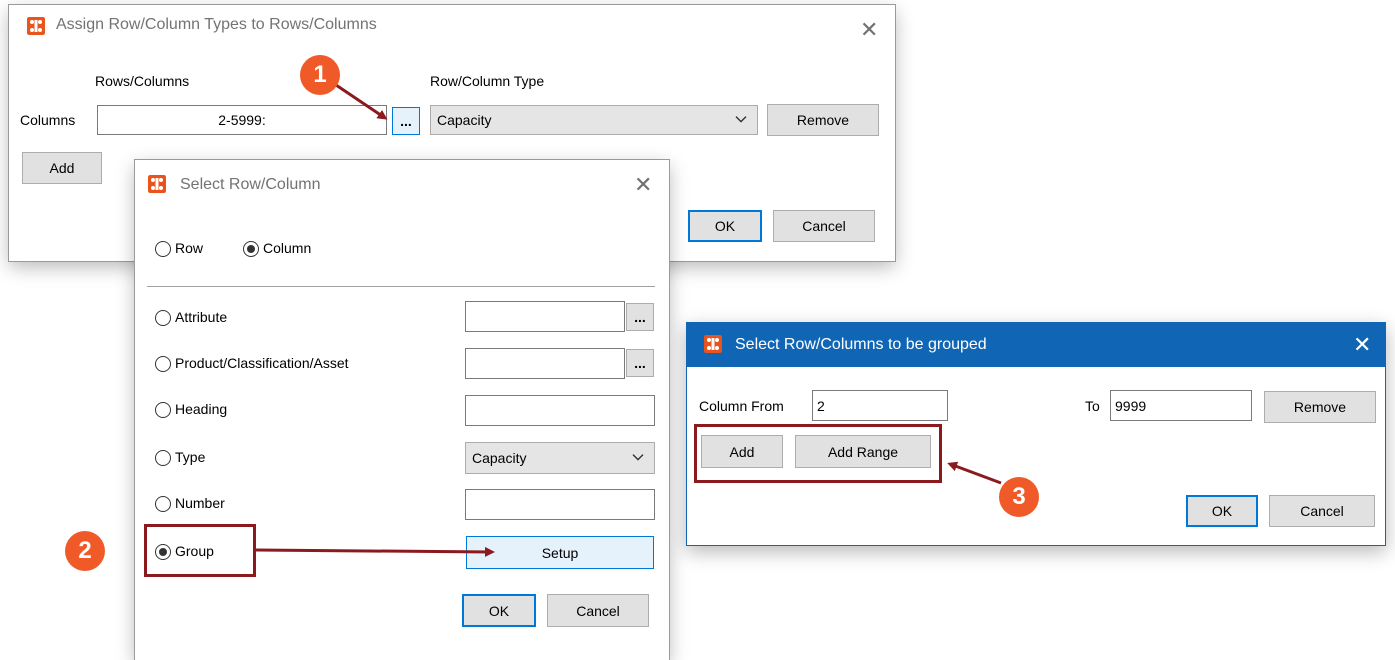 This screenshot has height=660, width=1395. Describe the element at coordinates (1019, 497) in the screenshot. I see `callout-badge-3: 3` at that location.